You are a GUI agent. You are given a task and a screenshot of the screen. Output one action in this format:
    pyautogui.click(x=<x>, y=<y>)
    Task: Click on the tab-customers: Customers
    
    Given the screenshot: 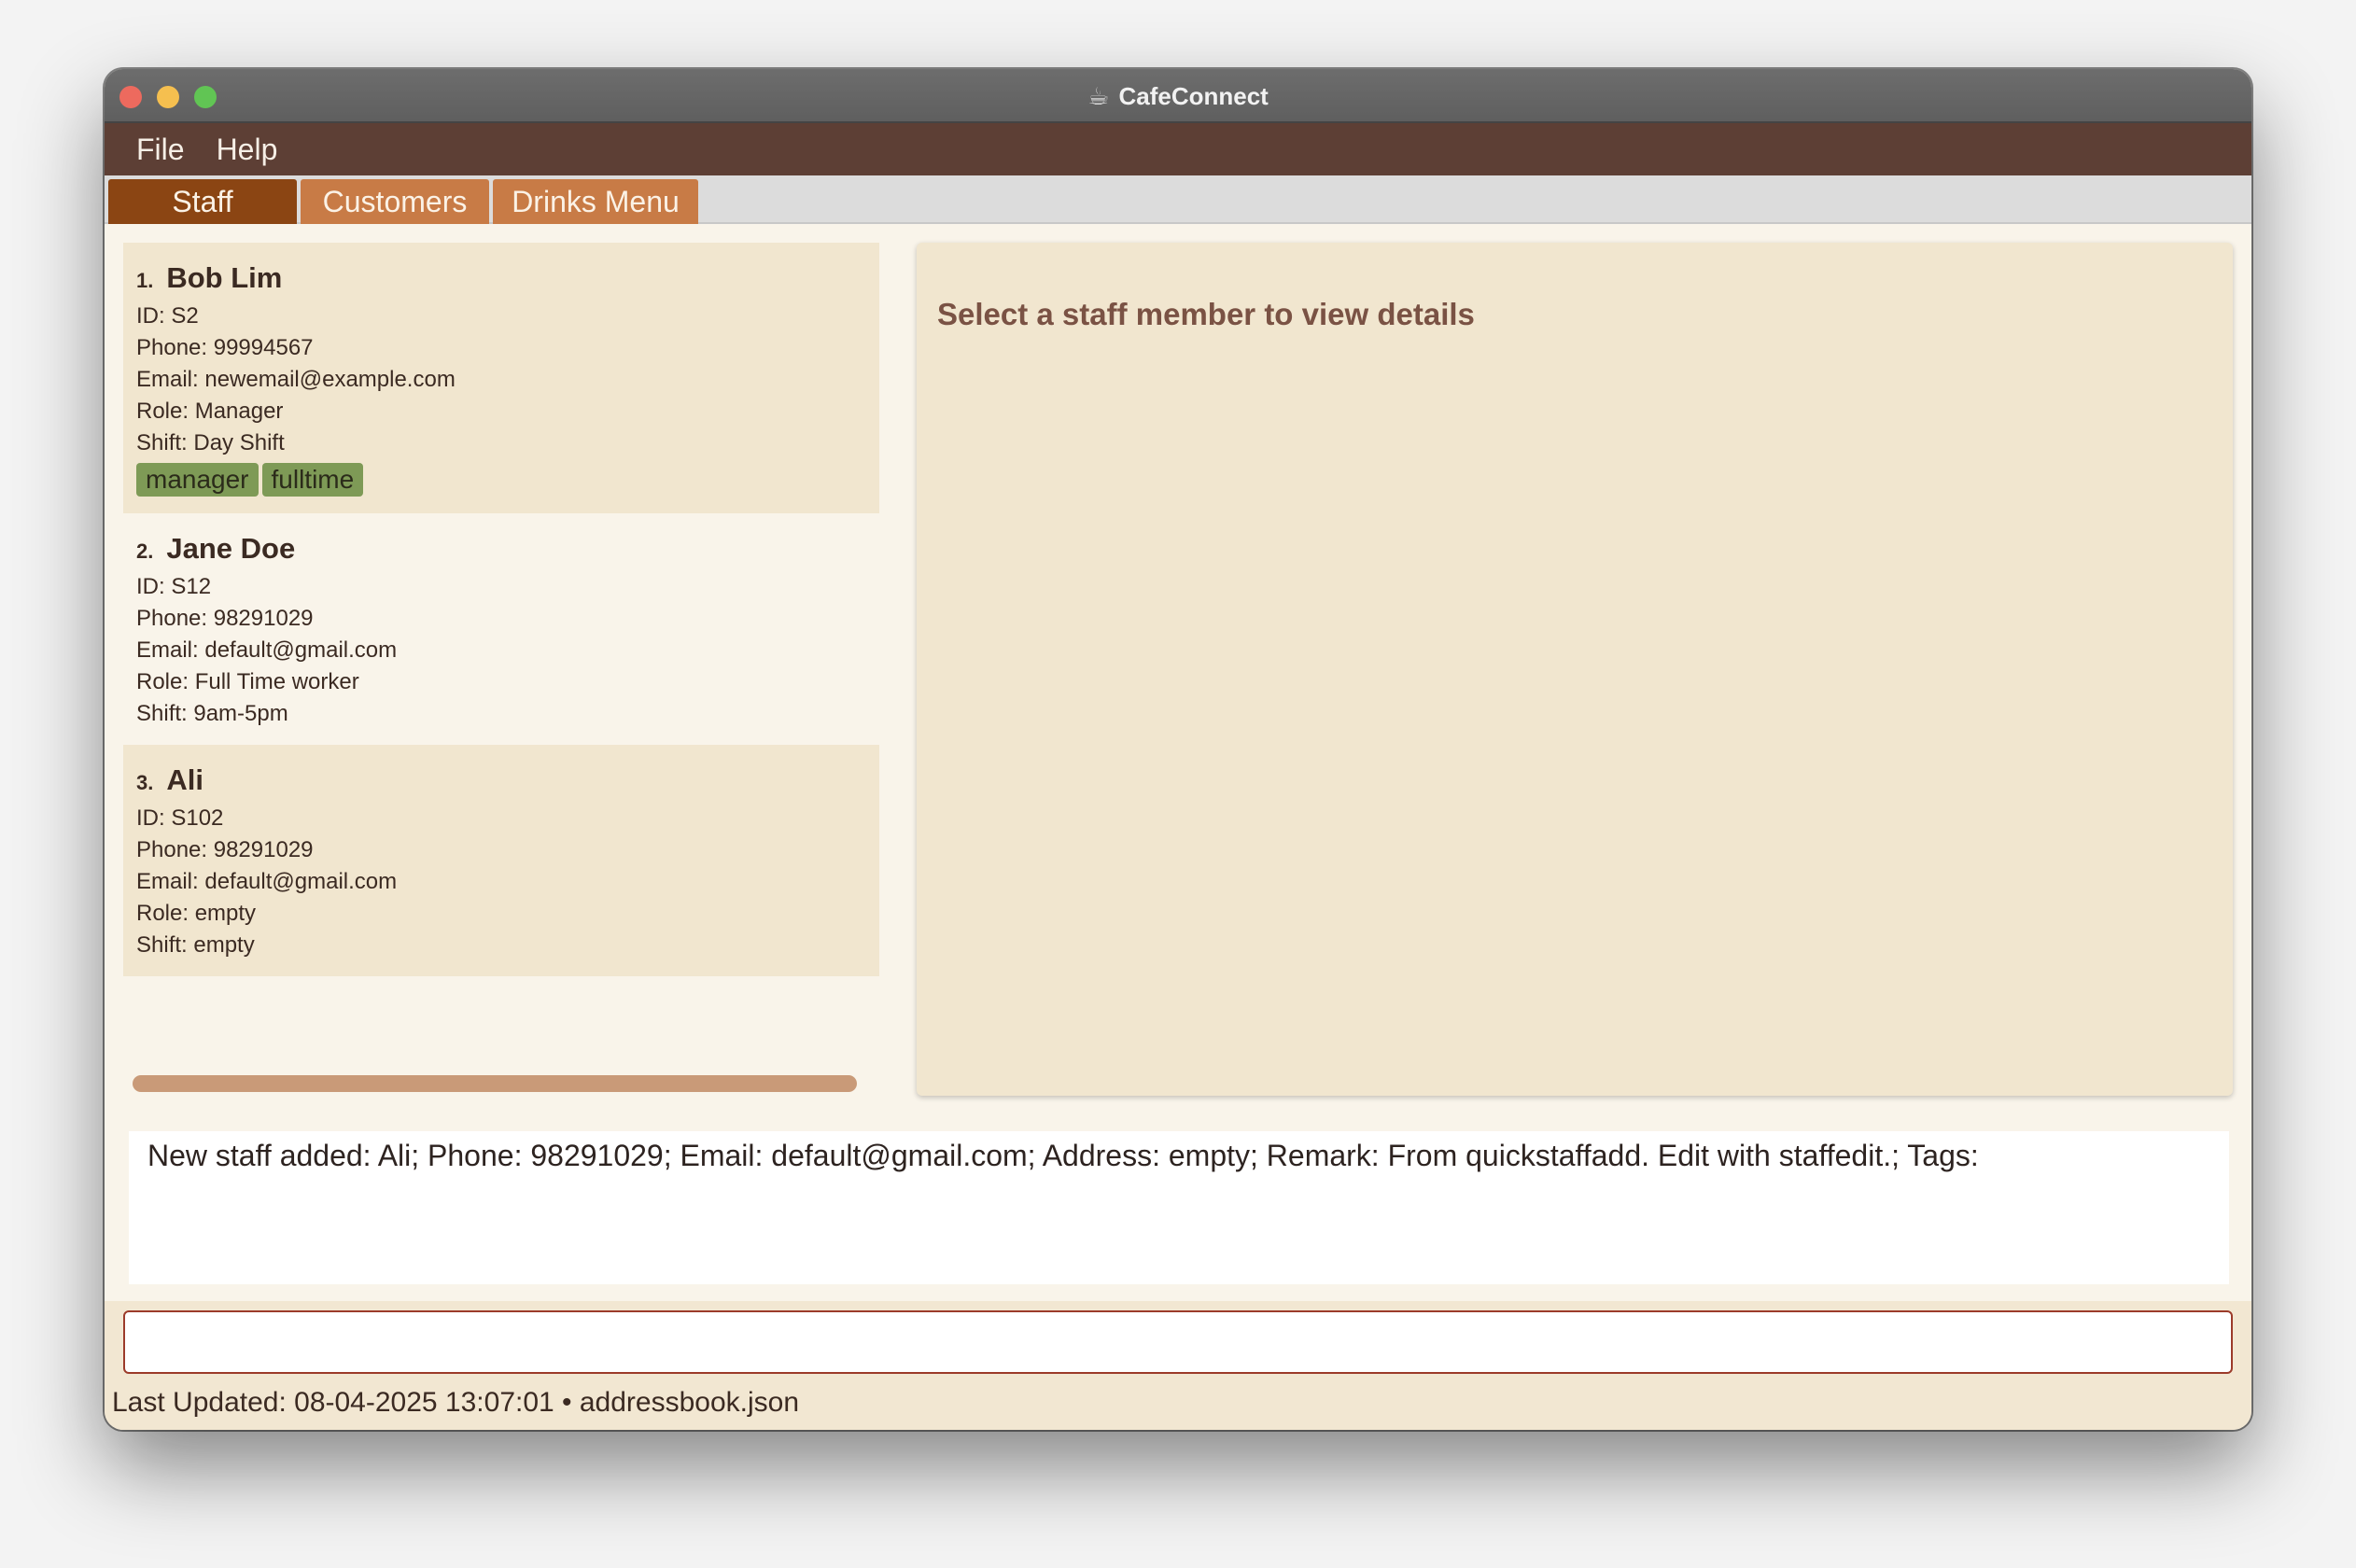 What is the action you would take?
    pyautogui.click(x=395, y=201)
    